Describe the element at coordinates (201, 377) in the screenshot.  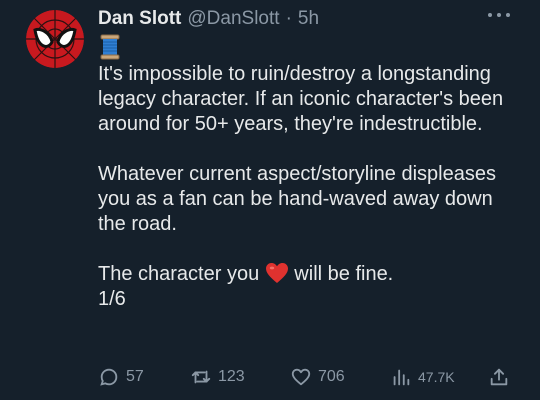
I see `retweet-icon` at that location.